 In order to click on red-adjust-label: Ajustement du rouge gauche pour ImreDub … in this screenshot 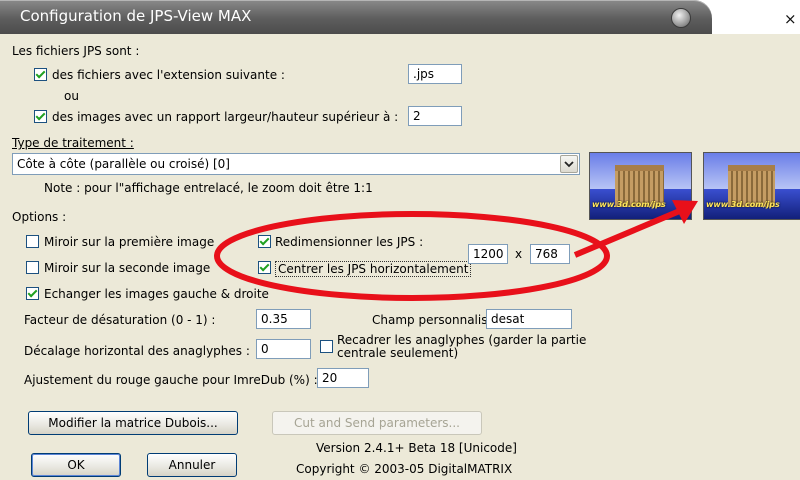, I will do `click(171, 380)`.